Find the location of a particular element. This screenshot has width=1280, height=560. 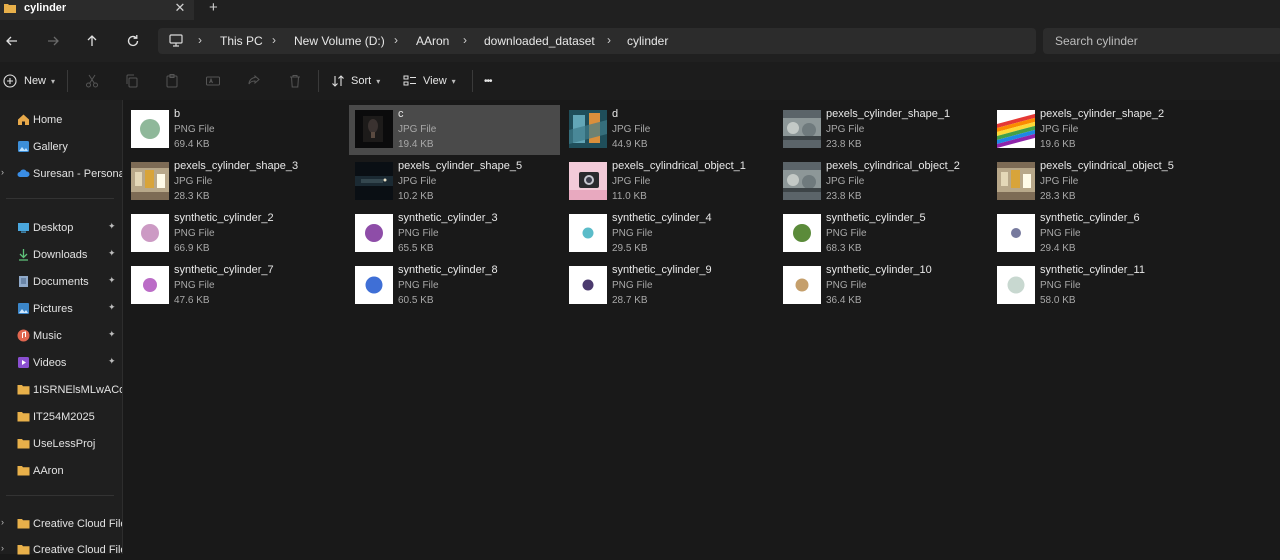

sidebar-item-videos: Videos ✦ is located at coordinates (61, 363).